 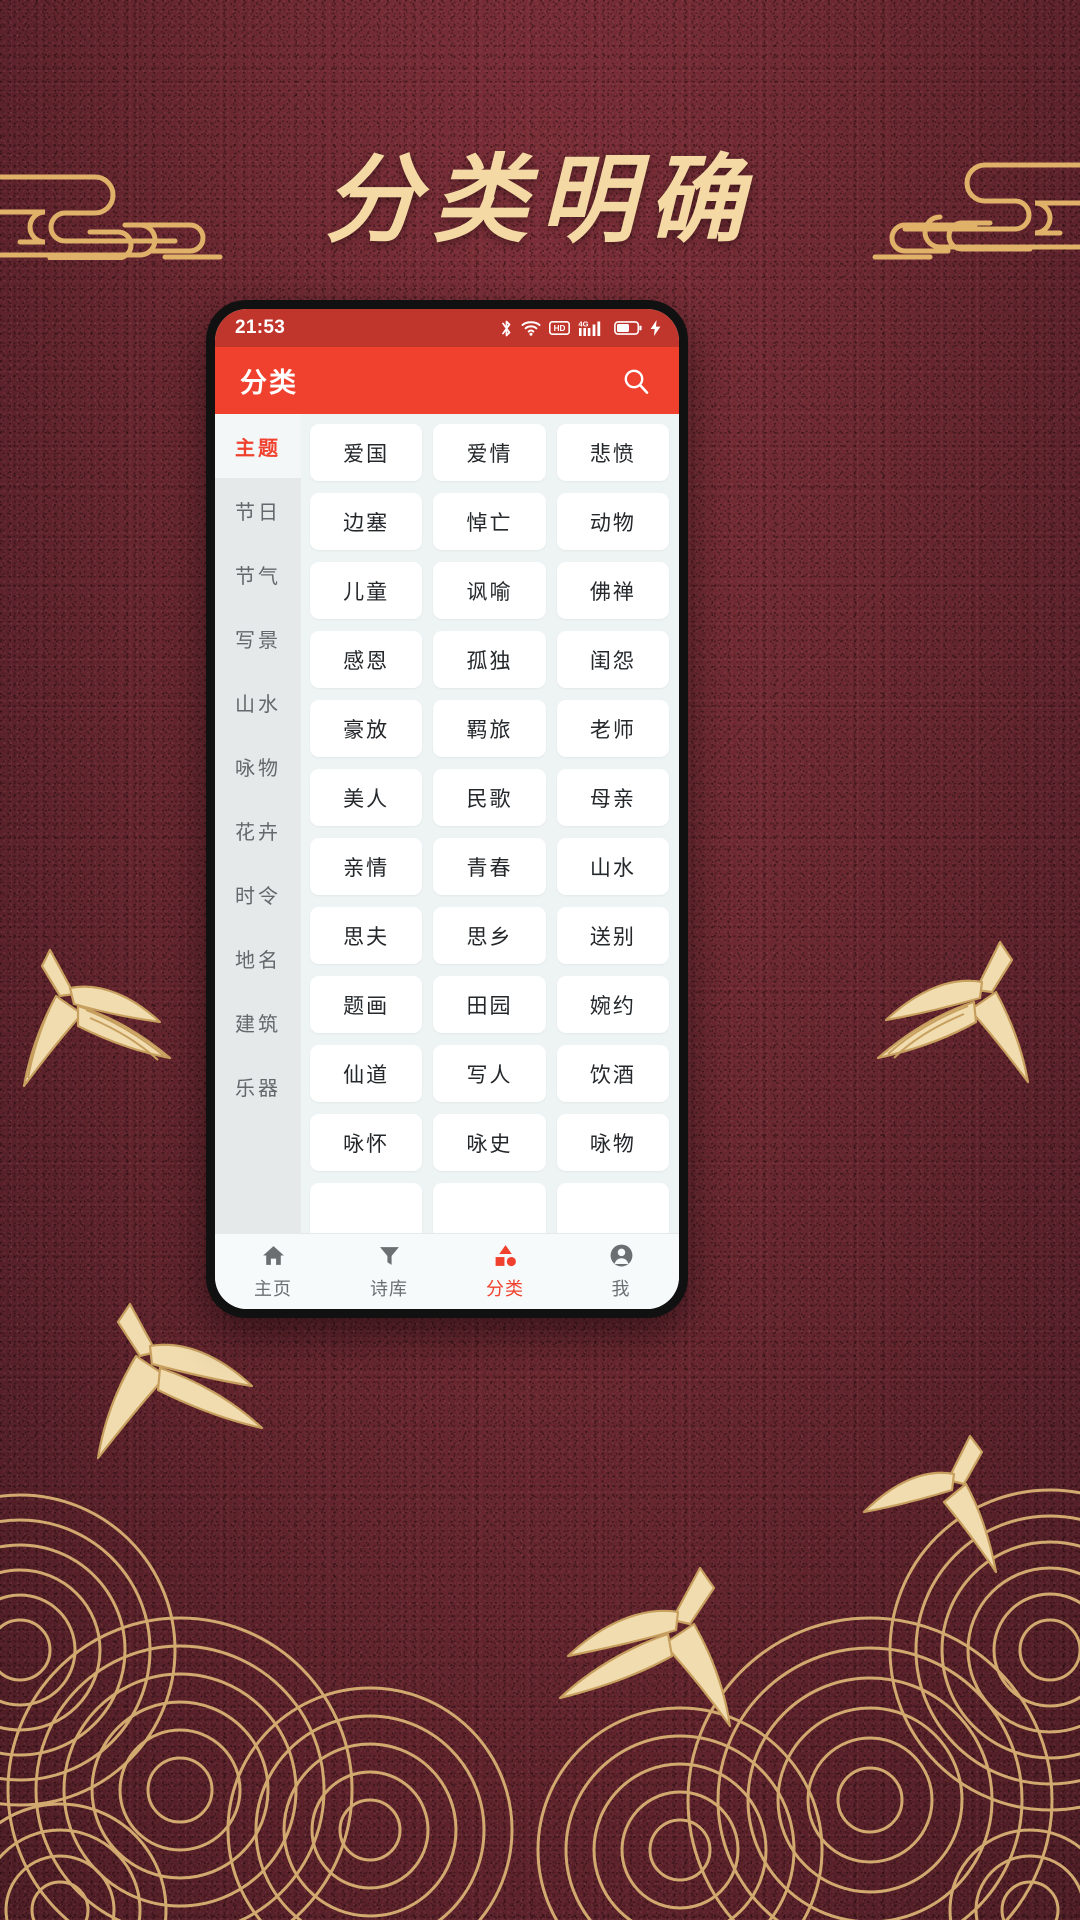 I want to click on wave-pattern-bottom-right, so click(x=808, y=1704).